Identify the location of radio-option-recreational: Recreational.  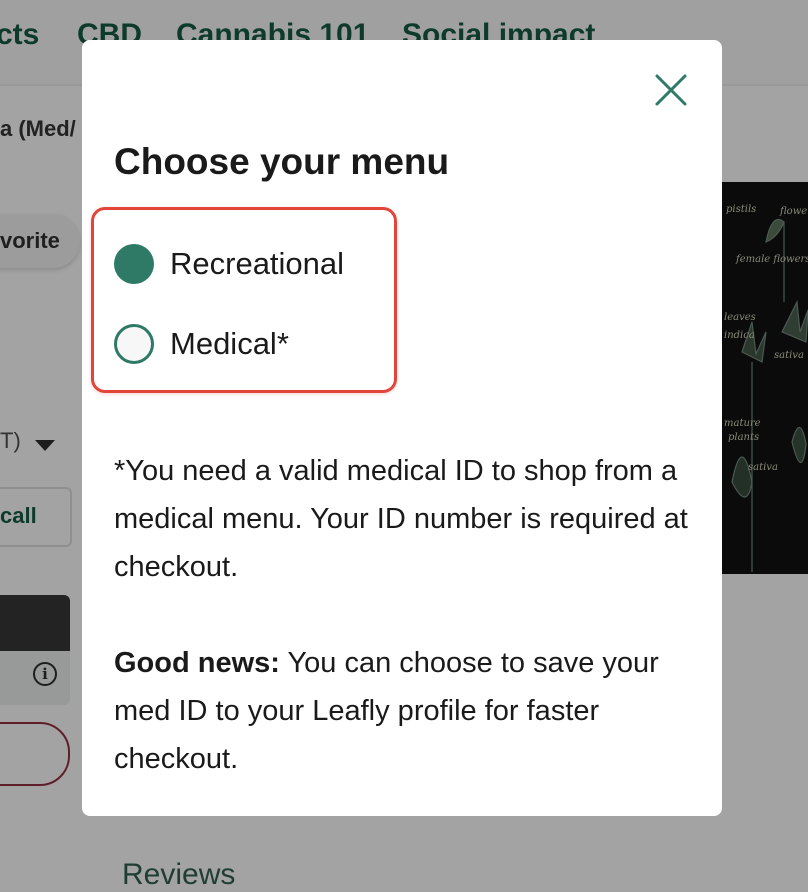
(229, 264).